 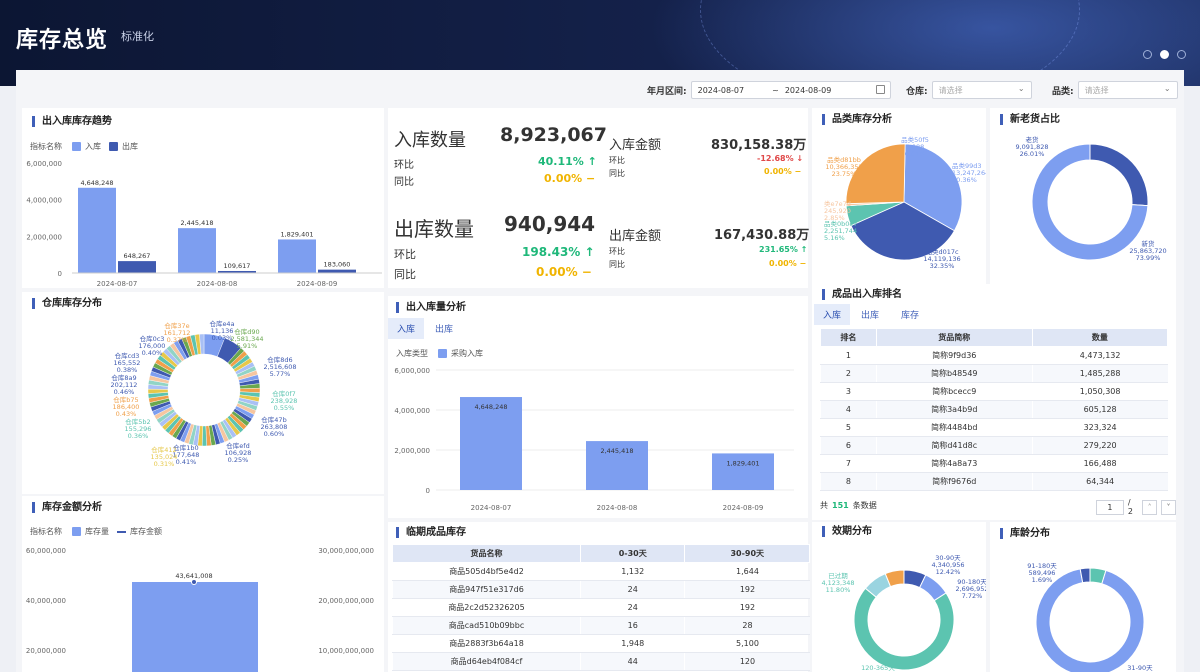 What do you see at coordinates (847, 531) in the screenshot?
I see `validity-title: 效期分布` at bounding box center [847, 531].